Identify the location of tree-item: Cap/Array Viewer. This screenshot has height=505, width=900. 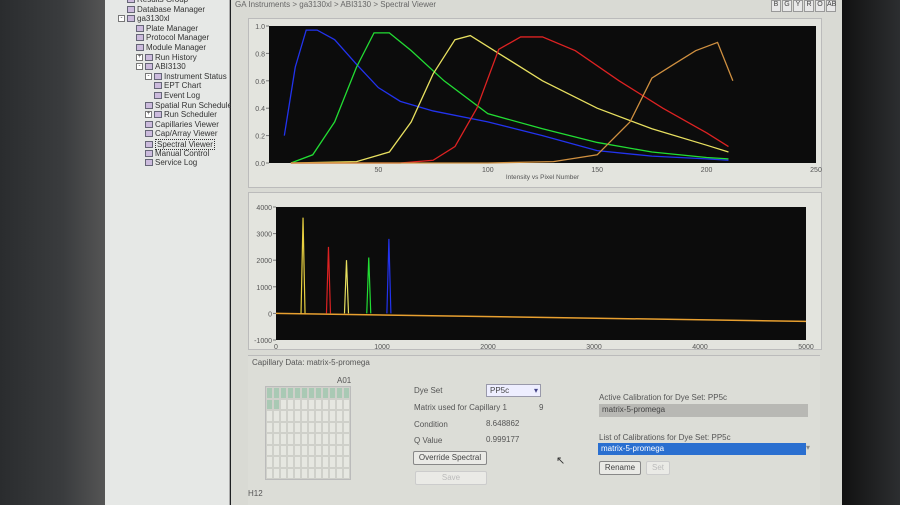
(181, 133).